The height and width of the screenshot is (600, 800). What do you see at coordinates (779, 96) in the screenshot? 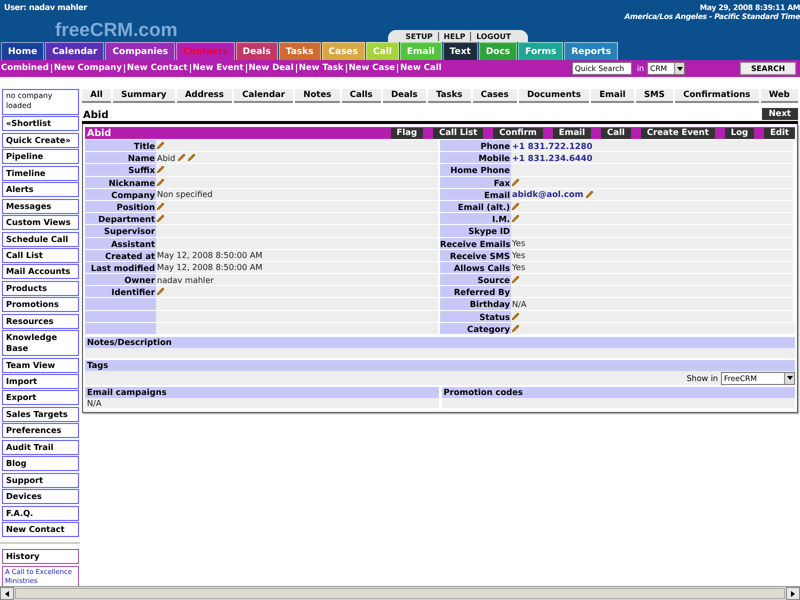
I see `sub-tab: Web` at bounding box center [779, 96].